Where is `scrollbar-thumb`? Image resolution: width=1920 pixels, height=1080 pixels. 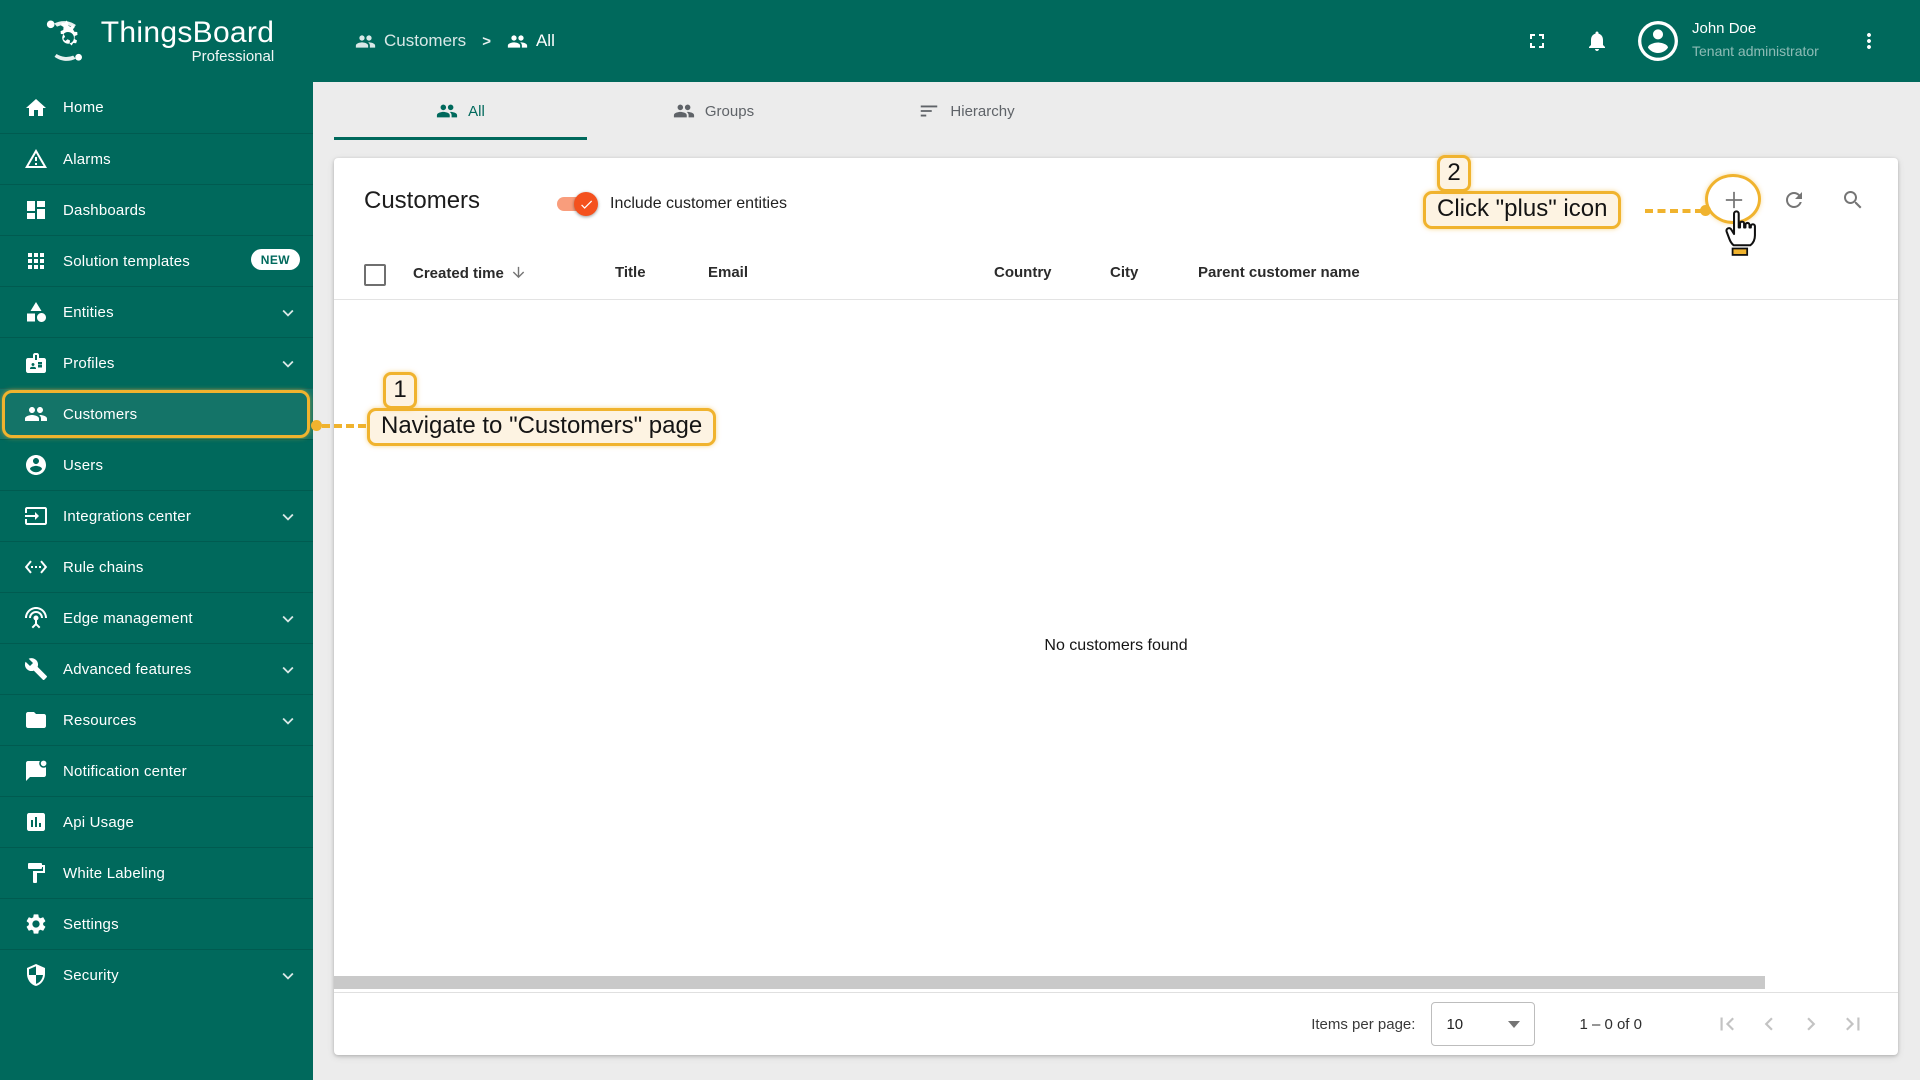
scrollbar-thumb is located at coordinates (1049, 982).